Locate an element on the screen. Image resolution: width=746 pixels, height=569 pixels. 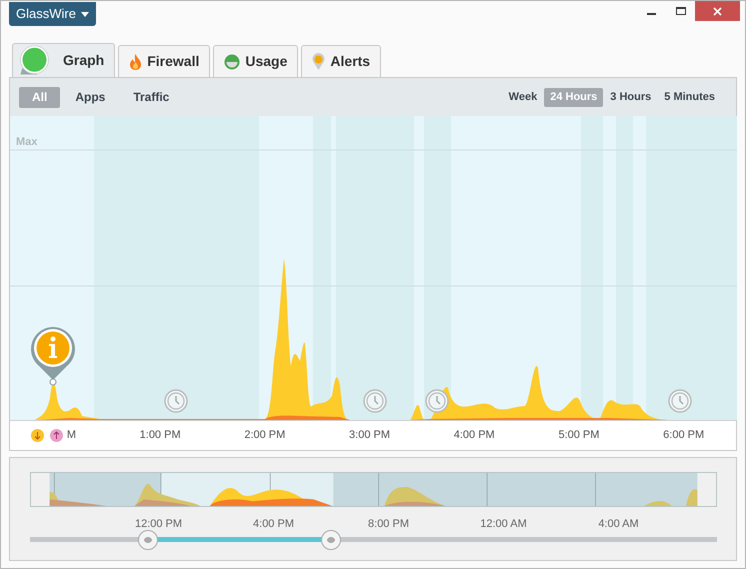
close-icon is located at coordinates (717, 11).